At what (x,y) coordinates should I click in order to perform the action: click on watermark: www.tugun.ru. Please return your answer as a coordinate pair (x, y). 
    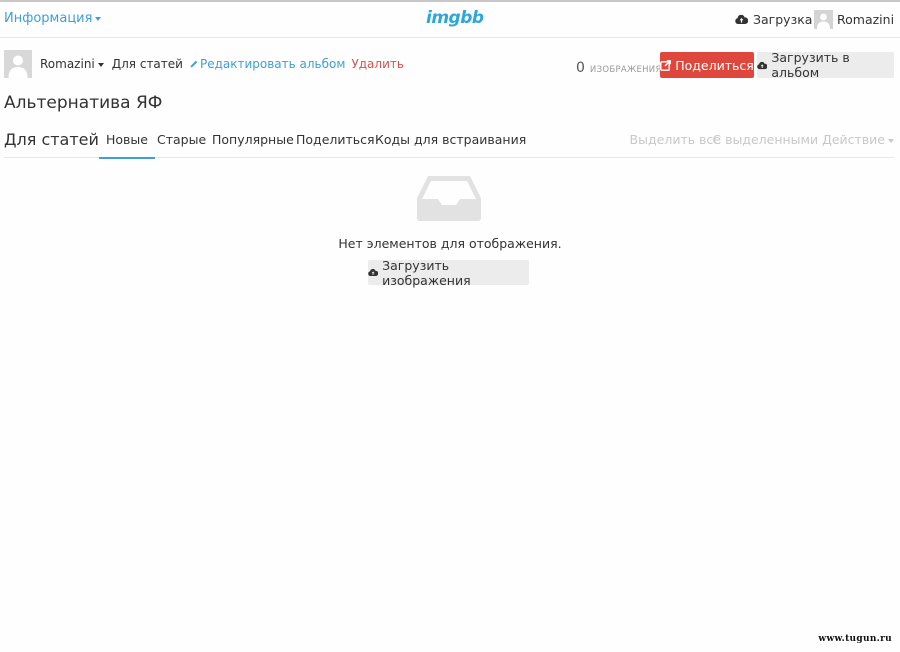
    Looking at the image, I should click on (855, 639).